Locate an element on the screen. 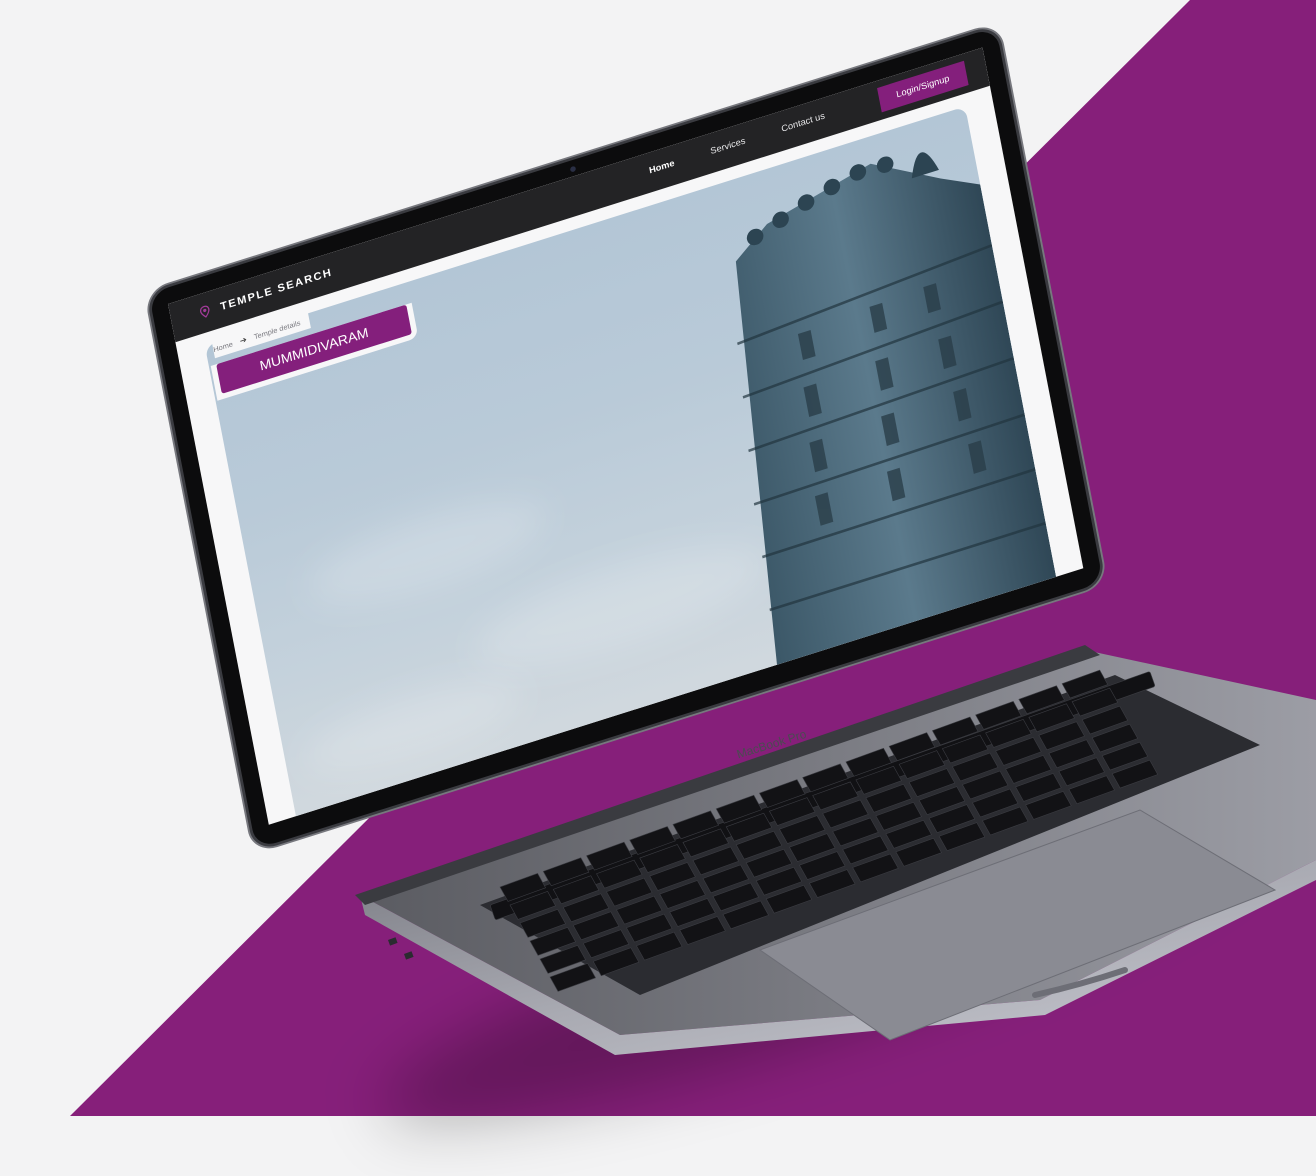 Image resolution: width=1316 pixels, height=1176 pixels. cloud is located at coordinates (427, 552).